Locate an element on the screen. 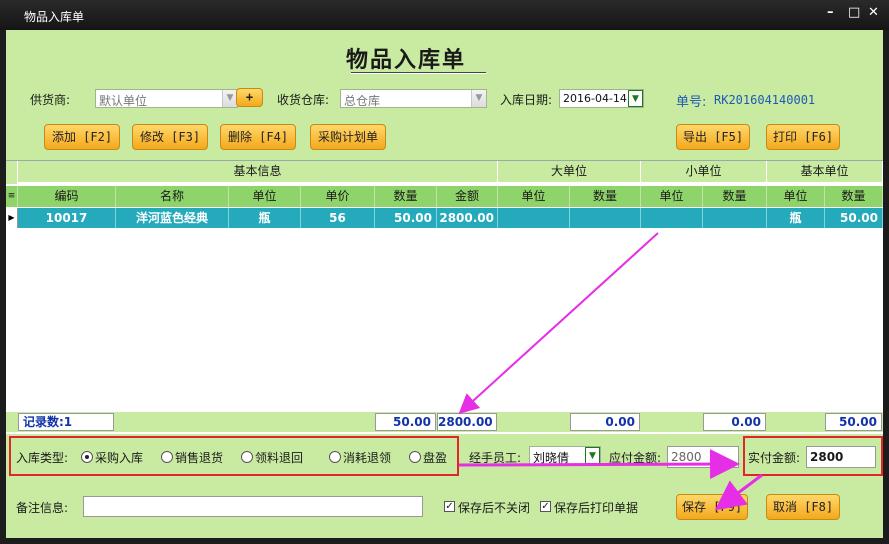  cell-code: 10017 is located at coordinates (67, 218).